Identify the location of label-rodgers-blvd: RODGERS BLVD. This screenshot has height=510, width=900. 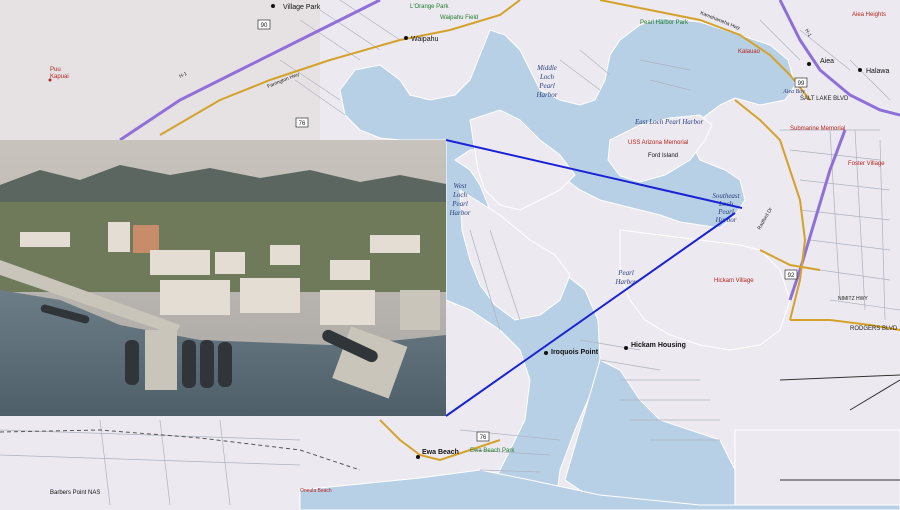
(874, 329).